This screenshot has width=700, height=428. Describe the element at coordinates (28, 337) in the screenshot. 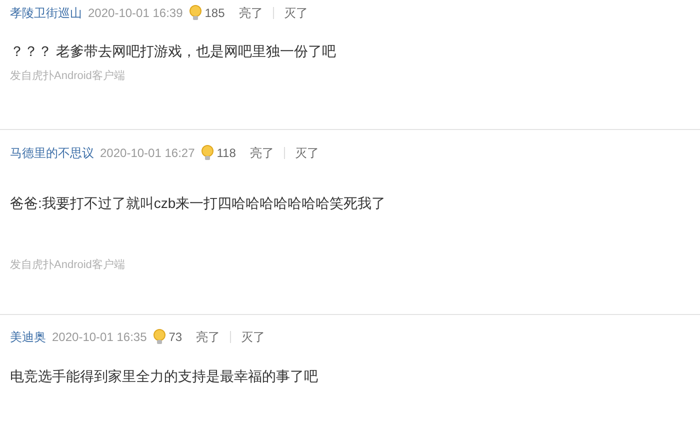

I see `username-link: 美迪奥` at that location.